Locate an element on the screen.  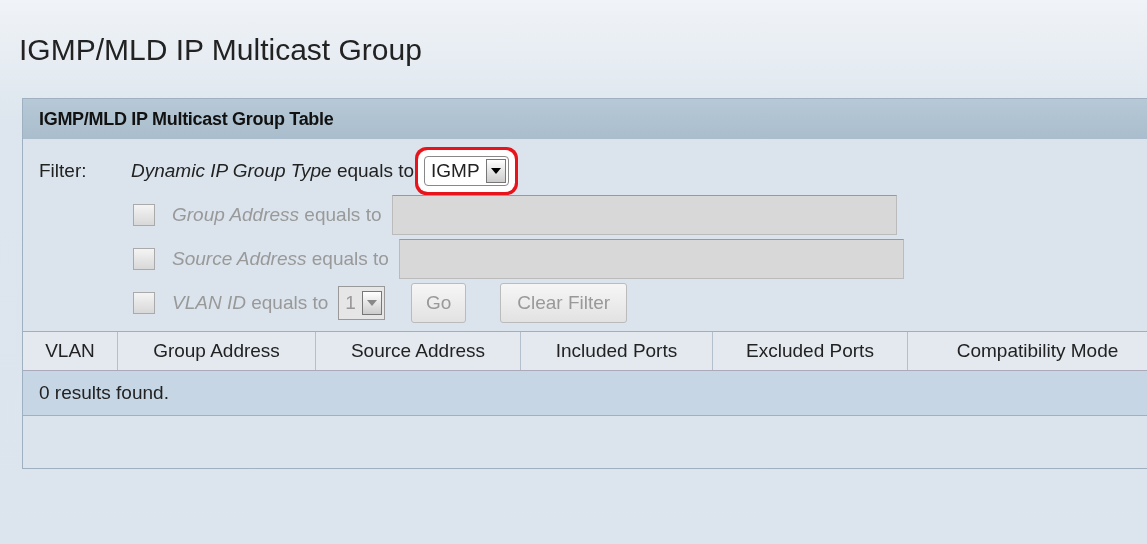
column-header: Excluded Ports is located at coordinates (810, 351).